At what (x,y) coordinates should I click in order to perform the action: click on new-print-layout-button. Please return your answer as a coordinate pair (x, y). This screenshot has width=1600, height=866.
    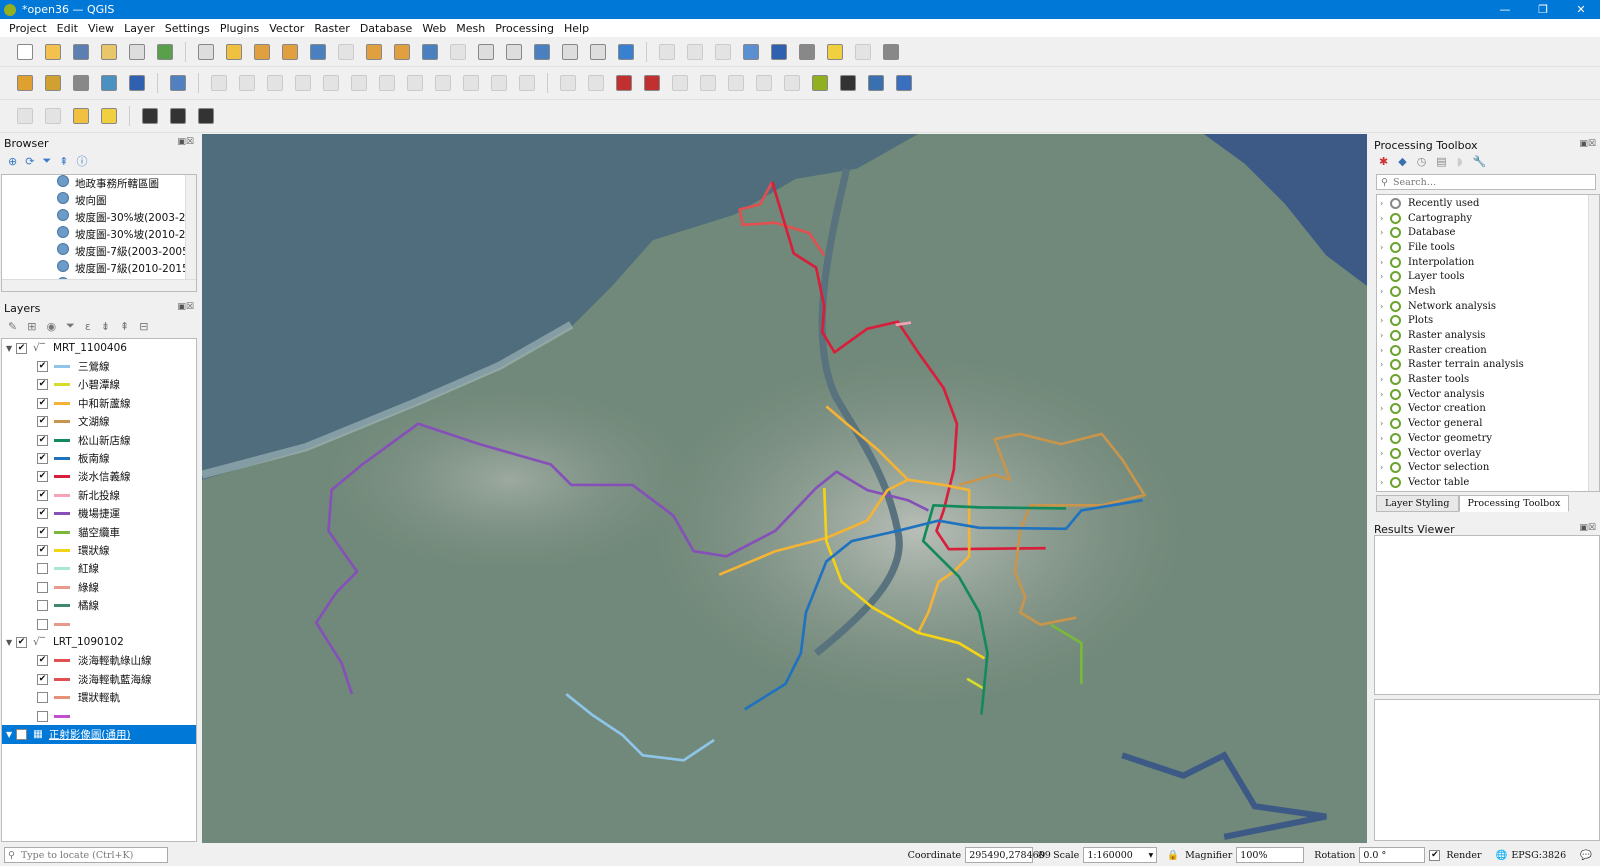
    Looking at the image, I should click on (109, 52).